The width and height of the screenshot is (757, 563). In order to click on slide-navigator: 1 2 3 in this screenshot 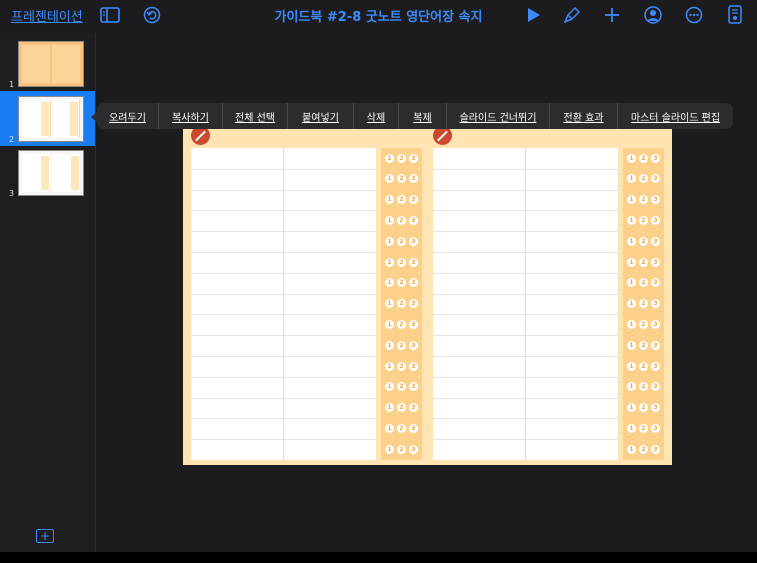, I will do `click(48, 292)`.